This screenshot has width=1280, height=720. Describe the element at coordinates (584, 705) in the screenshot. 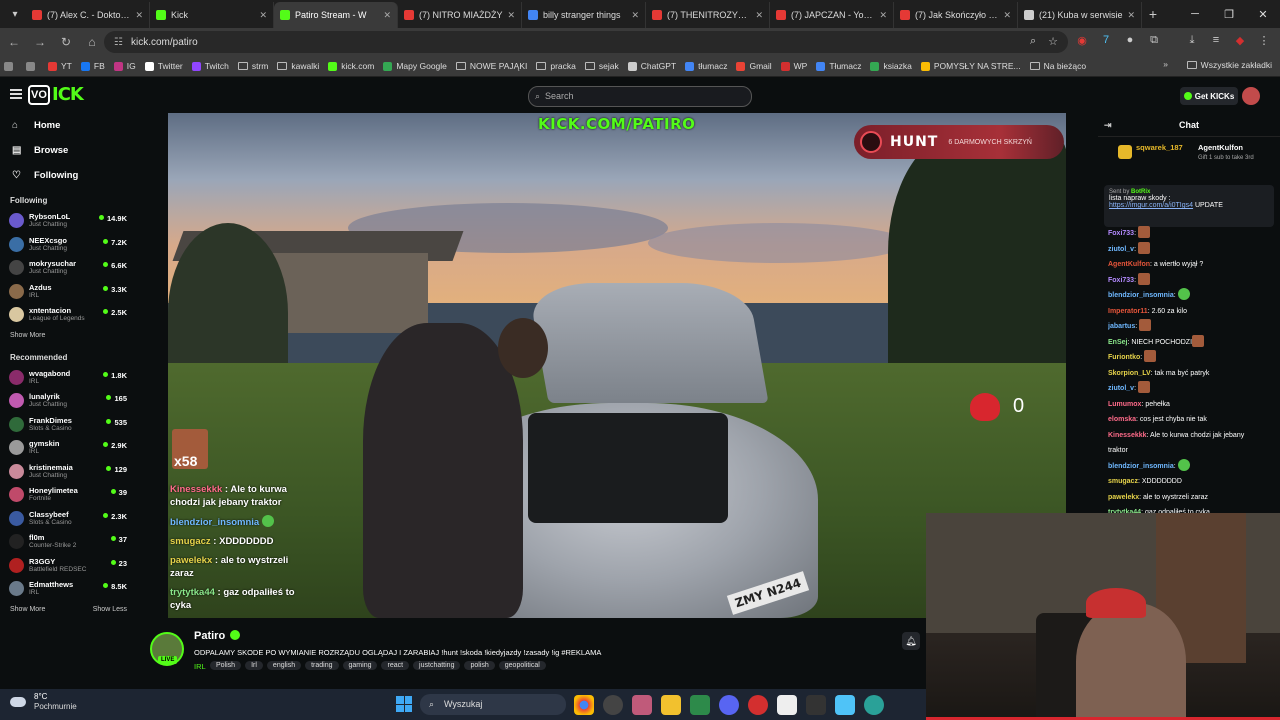

I see `chrome-icon` at that location.